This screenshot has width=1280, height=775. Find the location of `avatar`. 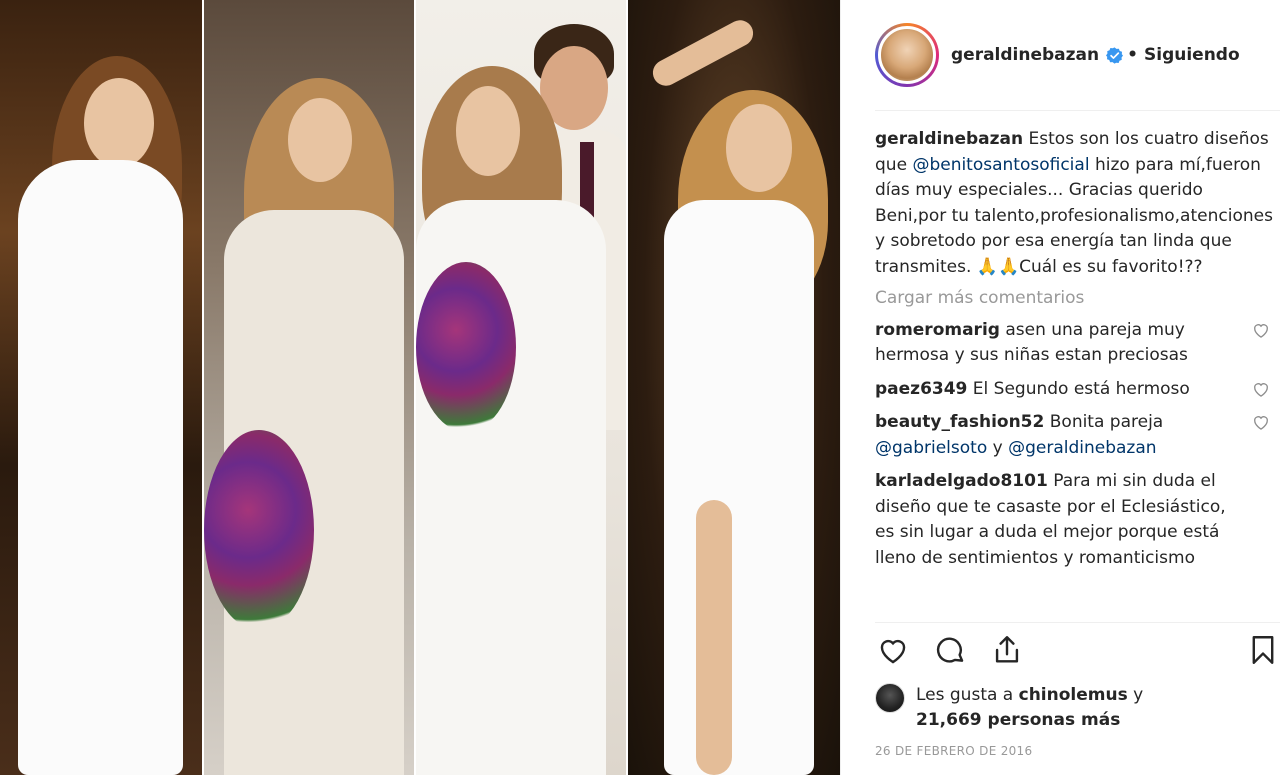

avatar is located at coordinates (907, 55).